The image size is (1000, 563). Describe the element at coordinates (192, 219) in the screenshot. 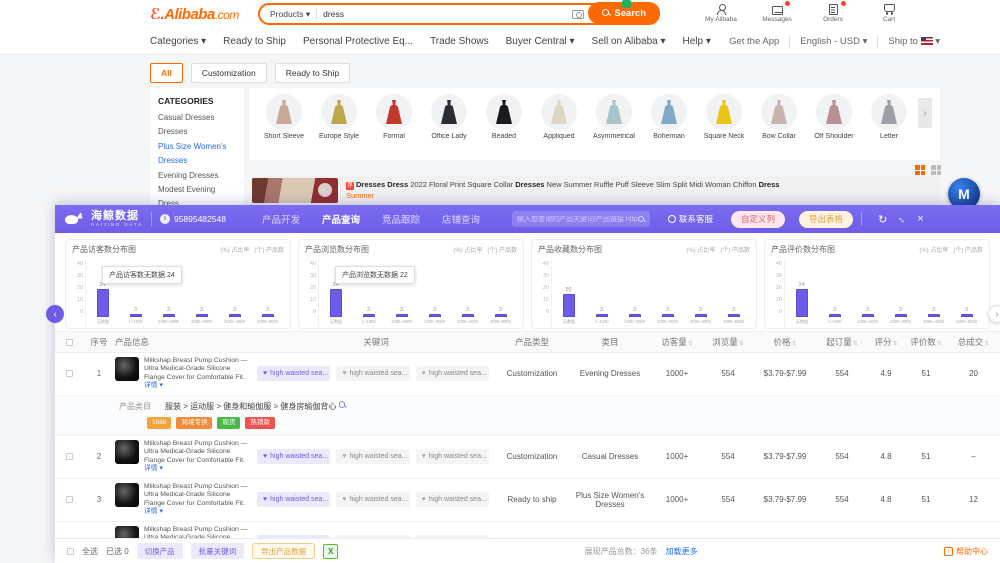

I see `user-account: i 95895482548` at that location.